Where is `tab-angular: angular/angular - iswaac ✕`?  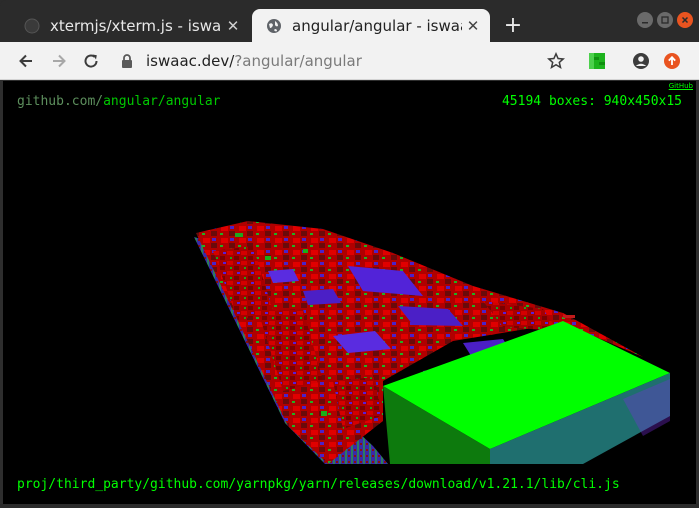
tab-angular: angular/angular - iswaac ✕ is located at coordinates (371, 25).